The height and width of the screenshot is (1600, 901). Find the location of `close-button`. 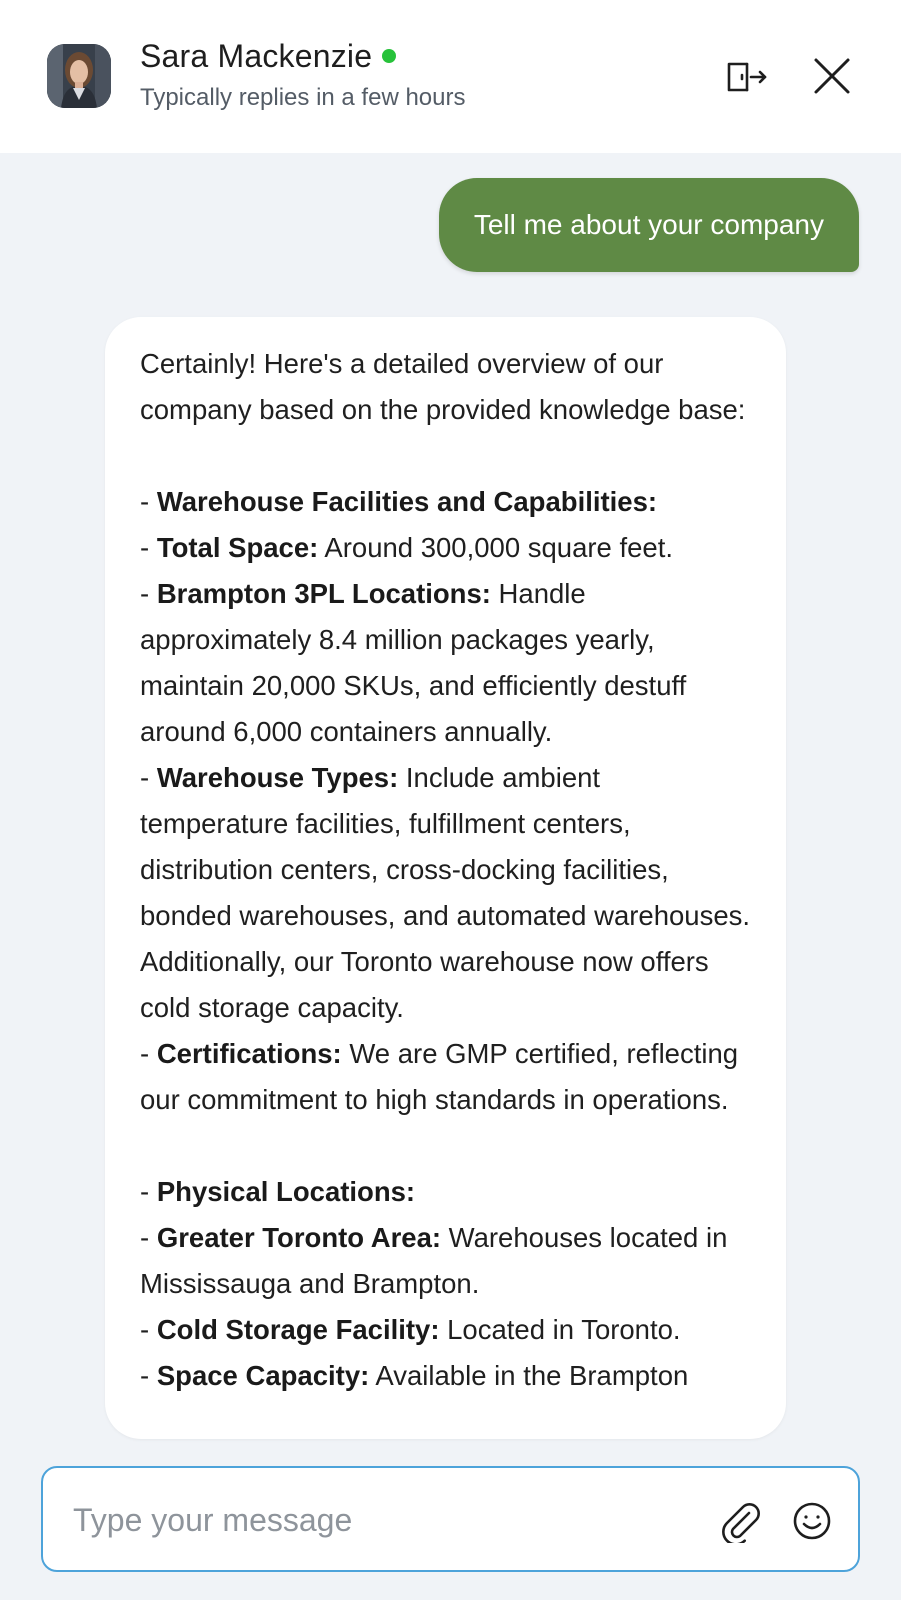

close-button is located at coordinates (832, 76).